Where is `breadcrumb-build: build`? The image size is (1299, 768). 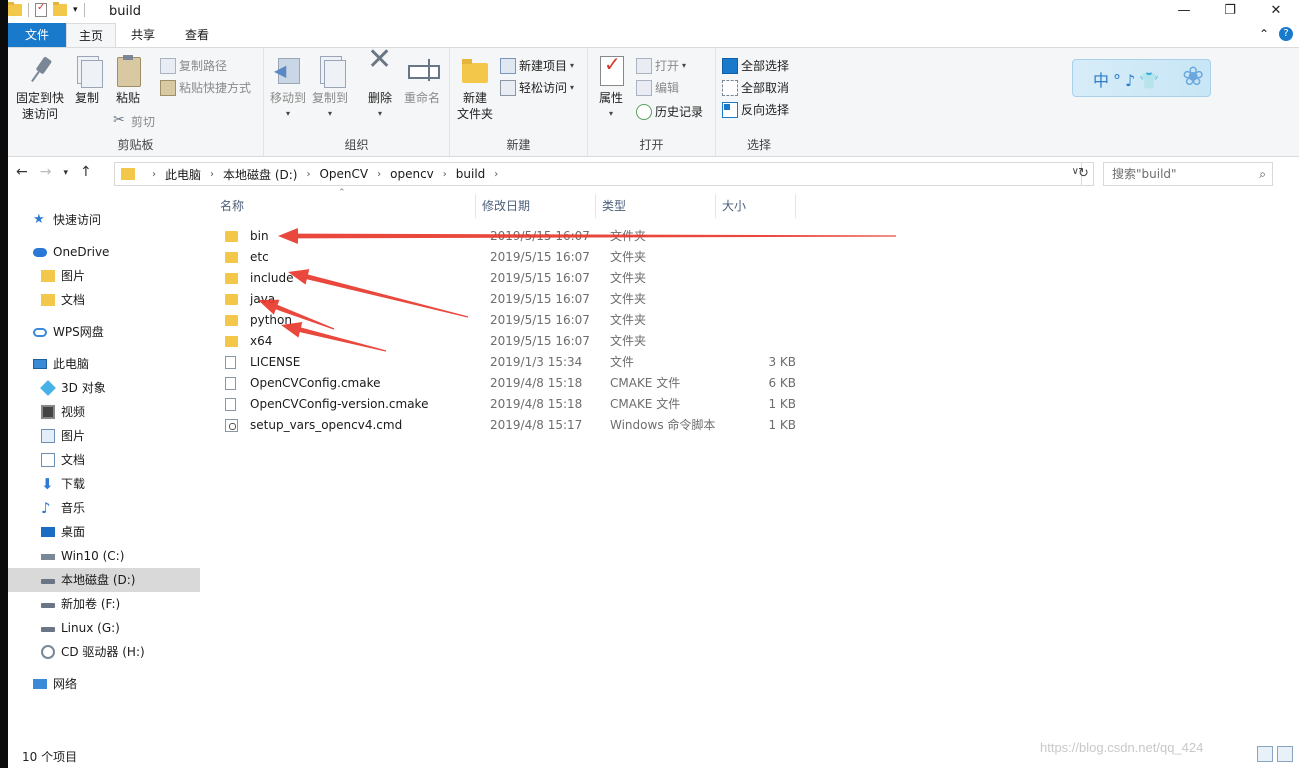
breadcrumb-build: build is located at coordinates (471, 174).